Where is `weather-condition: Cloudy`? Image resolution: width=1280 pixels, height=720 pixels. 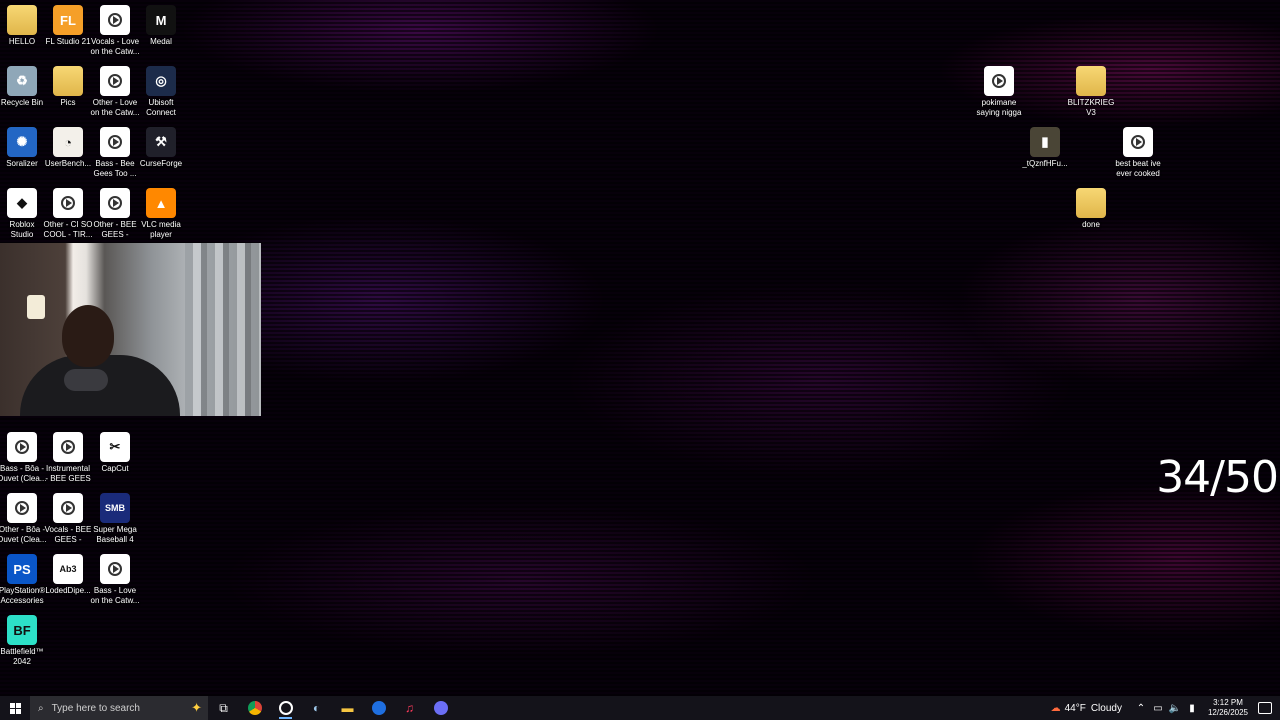 weather-condition: Cloudy is located at coordinates (1106, 708).